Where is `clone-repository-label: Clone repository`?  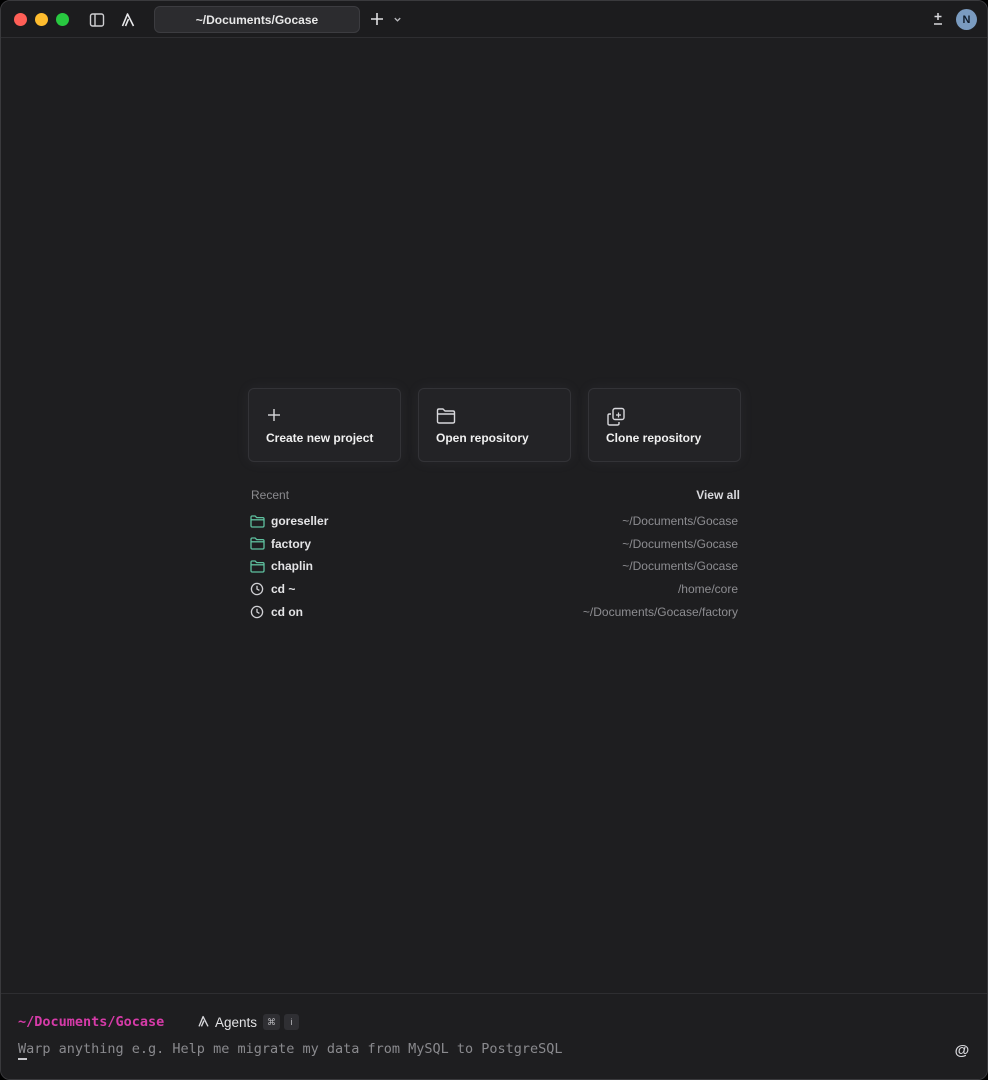
clone-repository-label: Clone repository is located at coordinates (654, 438).